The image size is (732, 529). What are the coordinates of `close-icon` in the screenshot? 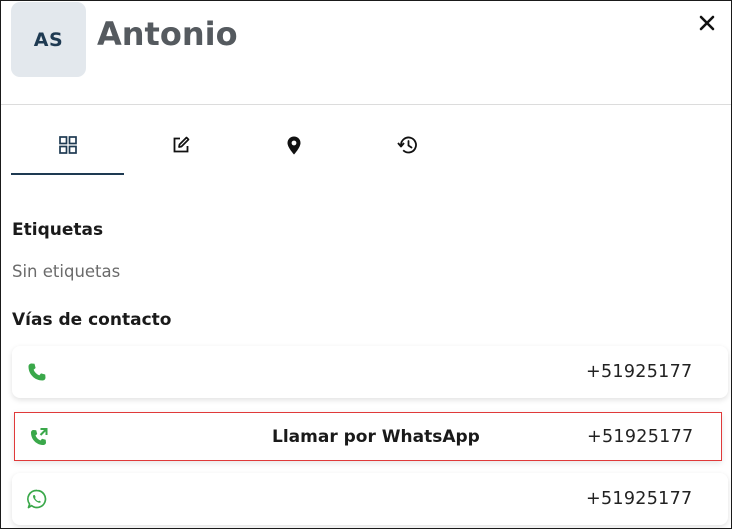 It's located at (707, 23).